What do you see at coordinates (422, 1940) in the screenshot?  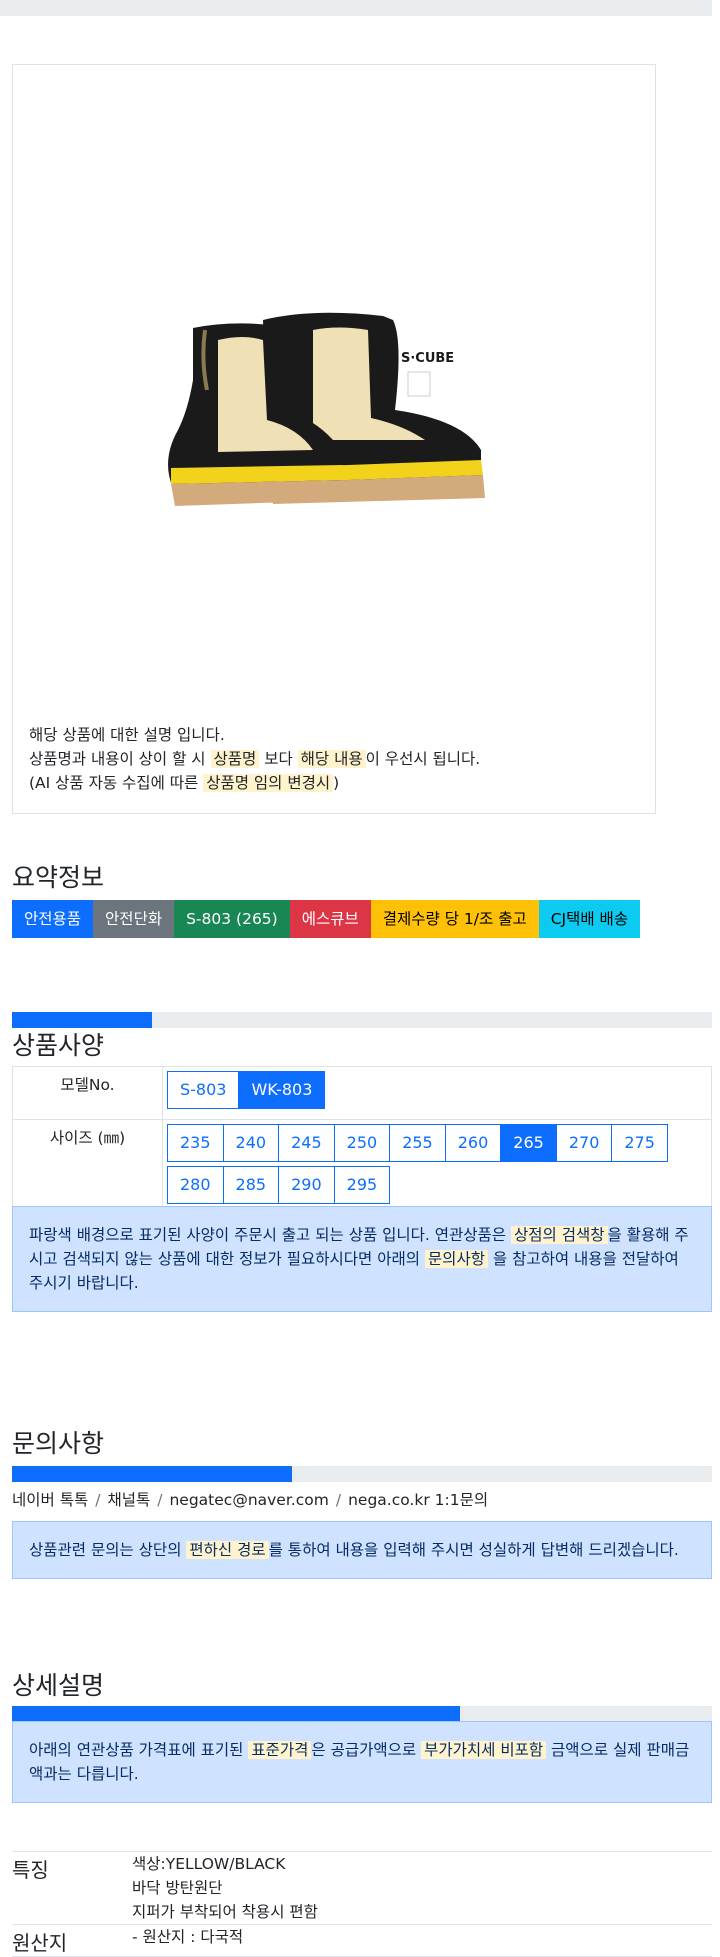 I see `origin-values: - 원산지 : 다국적` at bounding box center [422, 1940].